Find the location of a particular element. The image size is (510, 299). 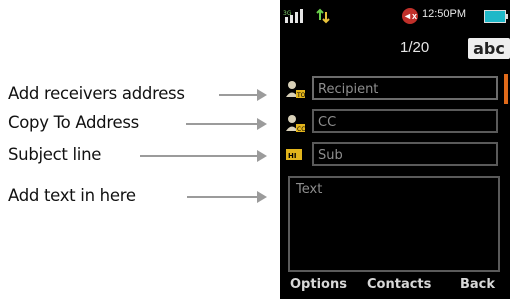

recipient-field: Recipient is located at coordinates (405, 88).